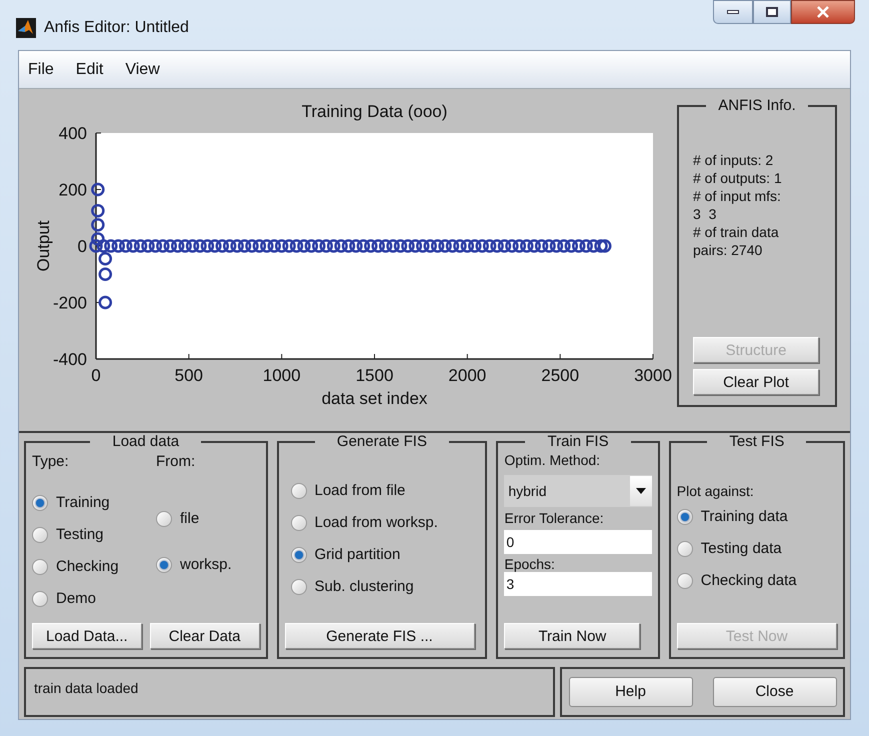 This screenshot has height=736, width=869. I want to click on tolerance-field: 0, so click(578, 542).